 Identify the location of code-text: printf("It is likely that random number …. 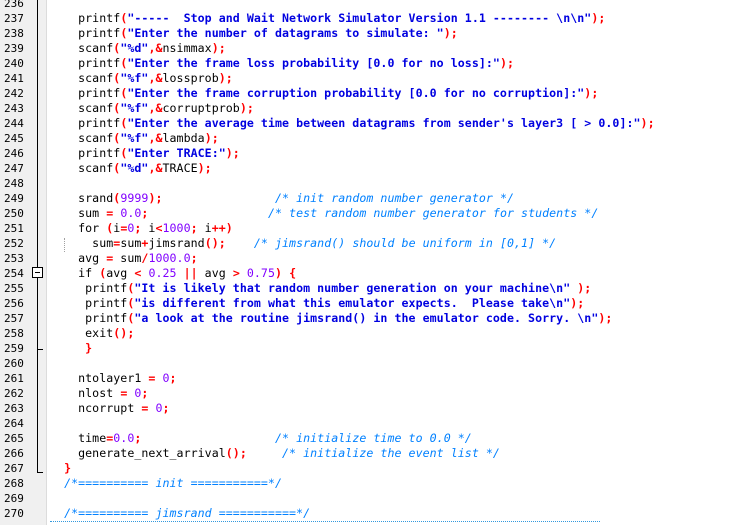
(320, 288).